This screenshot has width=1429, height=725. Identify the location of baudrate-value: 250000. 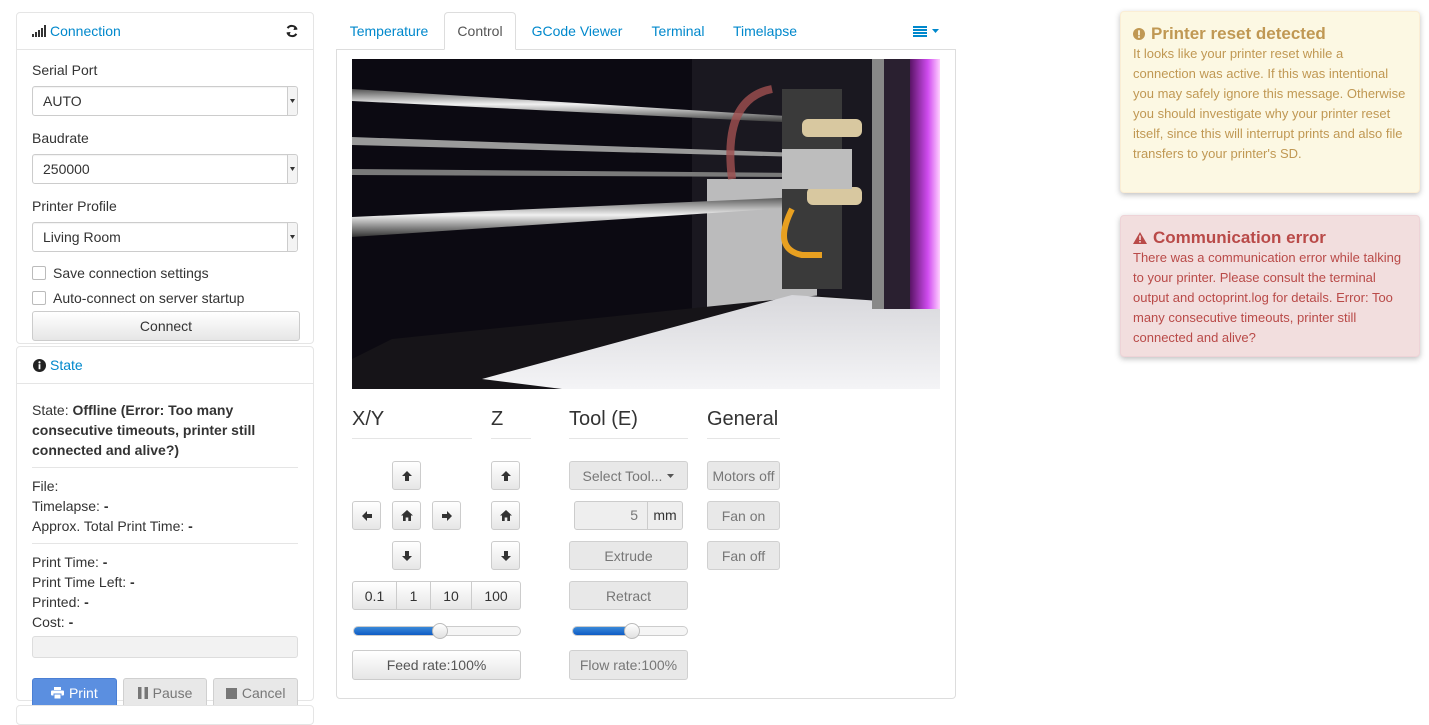
(66, 169).